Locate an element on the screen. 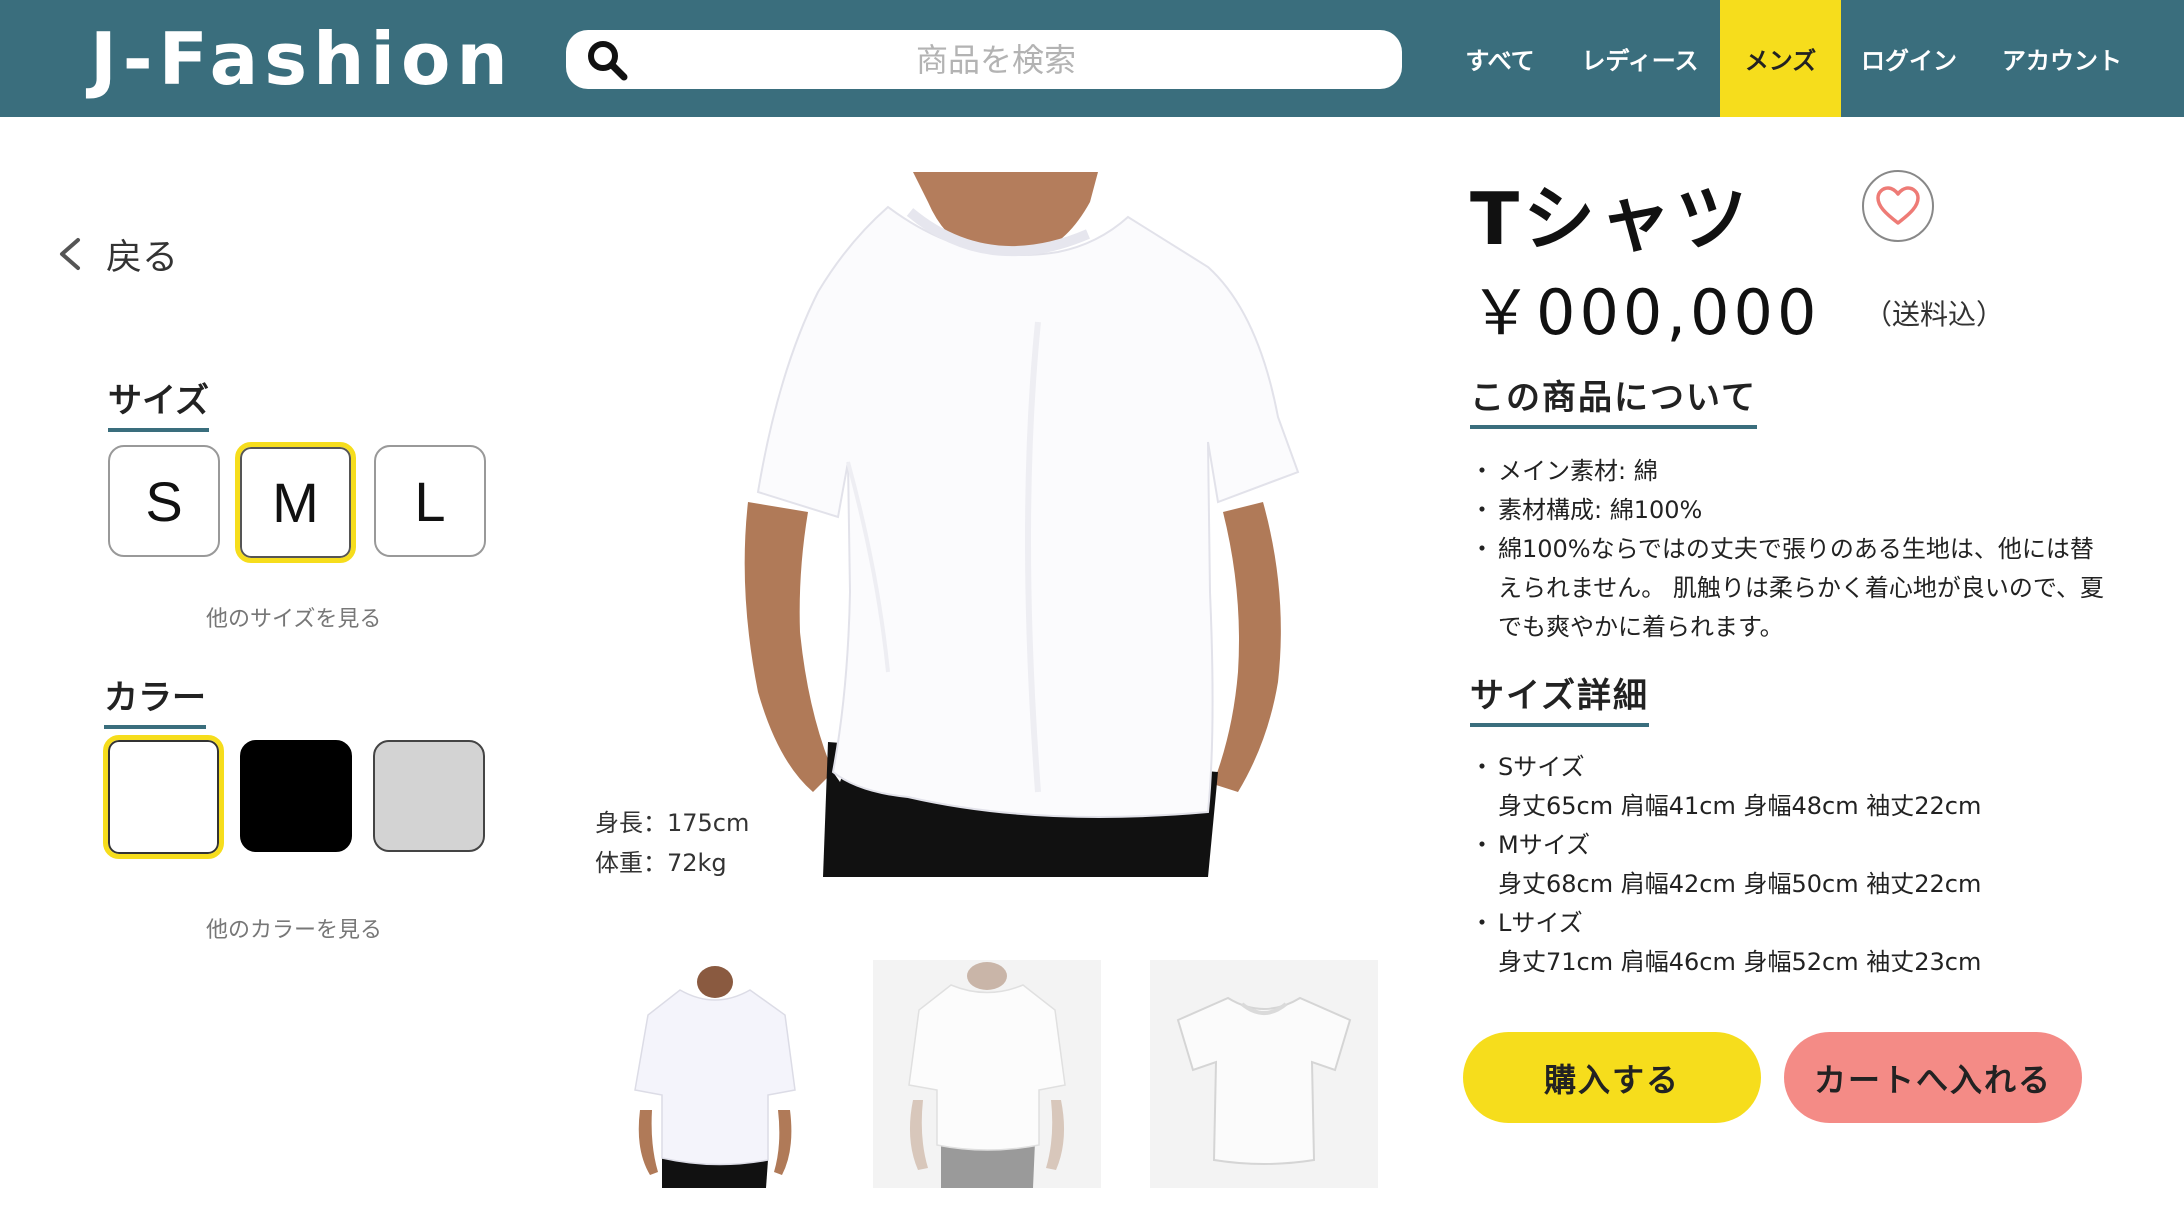  size-detail-item: Lサイズ 身丈71cm 肩幅46cm 身幅52cm 袖丈23cm is located at coordinates (1790, 943).